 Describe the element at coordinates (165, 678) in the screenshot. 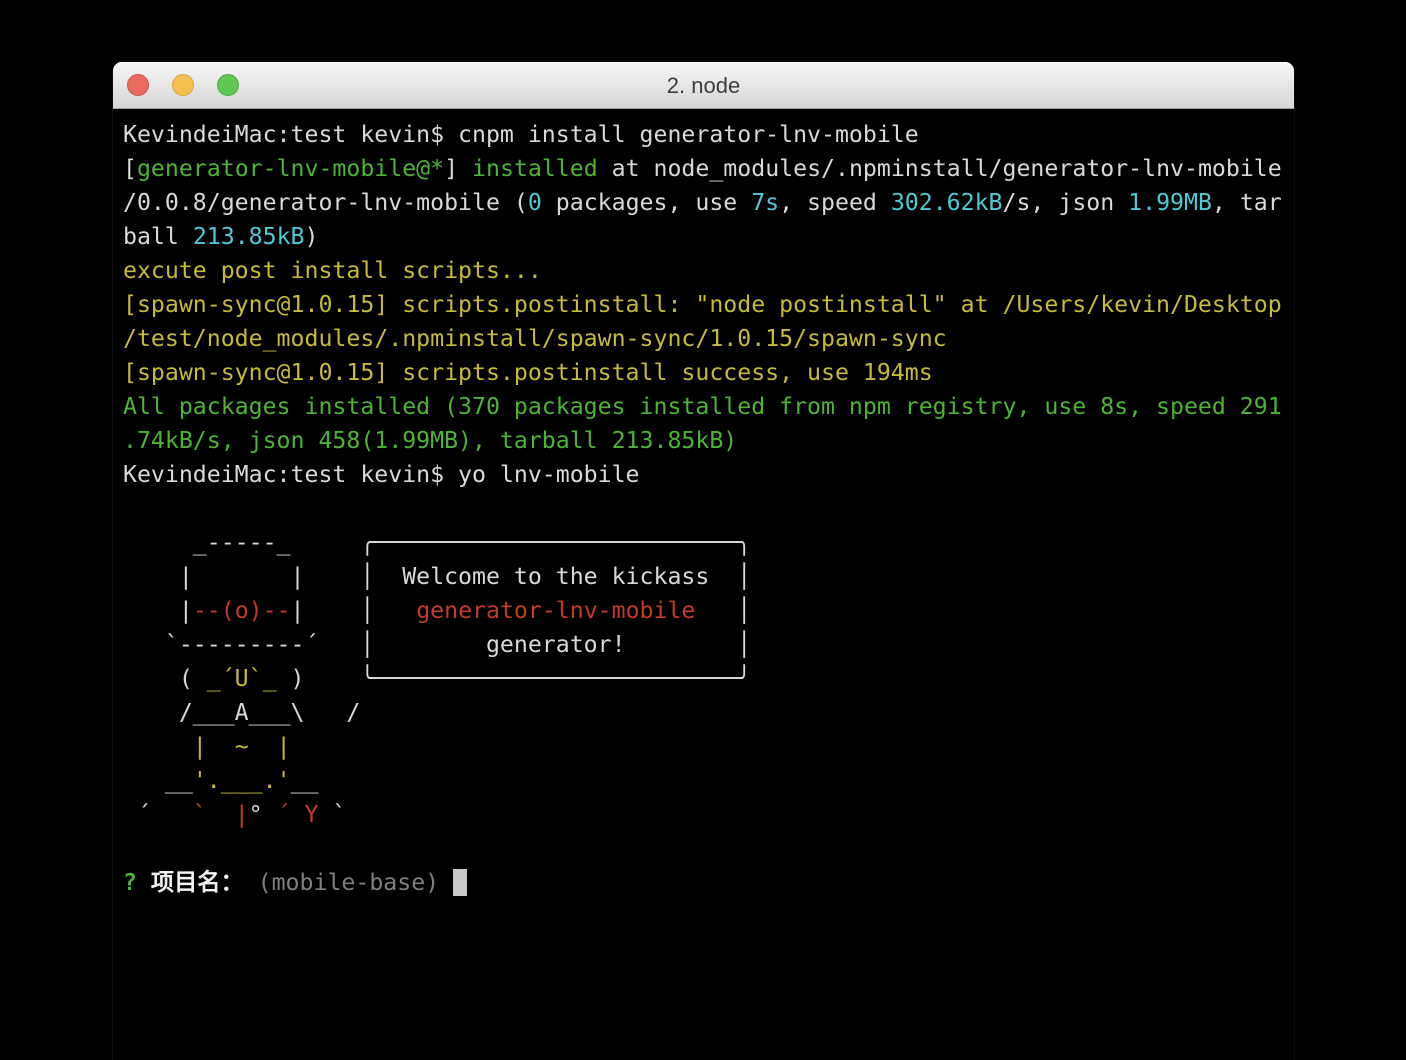

I see `terminal-text-segment: (` at that location.